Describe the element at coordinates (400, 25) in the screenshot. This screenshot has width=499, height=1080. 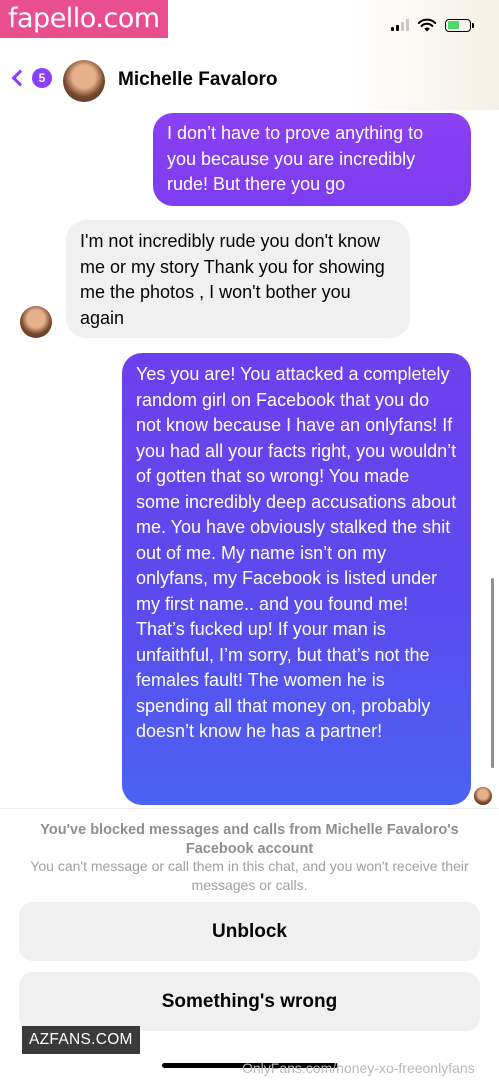
I see `cellular-signal-icon` at that location.